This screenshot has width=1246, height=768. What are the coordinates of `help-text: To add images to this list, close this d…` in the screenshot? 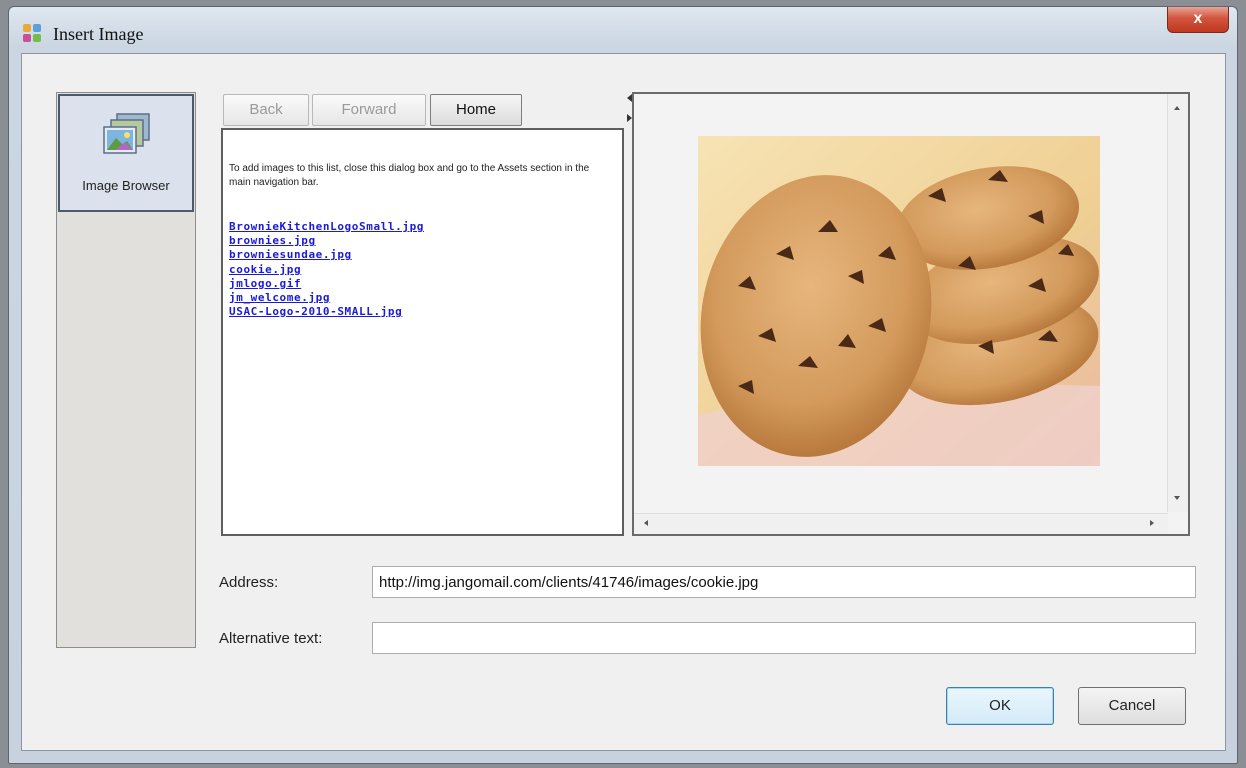 It's located at (409, 175).